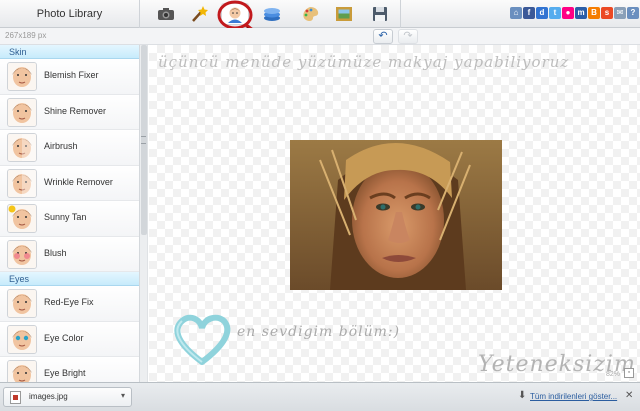  I want to click on facebook-icon: f, so click(529, 13).